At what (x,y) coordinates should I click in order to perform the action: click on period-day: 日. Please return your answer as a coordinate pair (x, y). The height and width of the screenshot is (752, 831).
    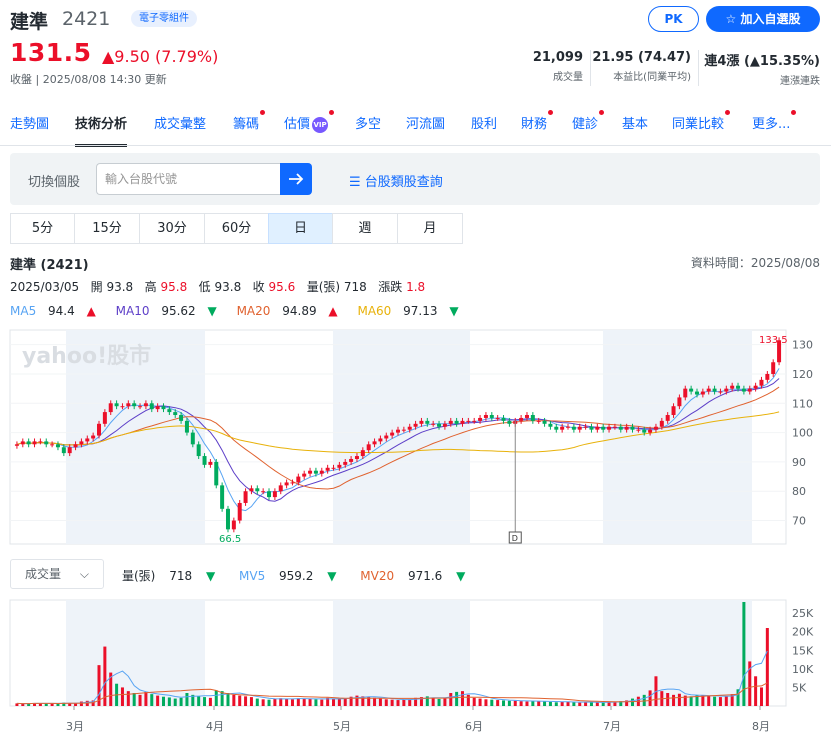
    Looking at the image, I should click on (300, 228).